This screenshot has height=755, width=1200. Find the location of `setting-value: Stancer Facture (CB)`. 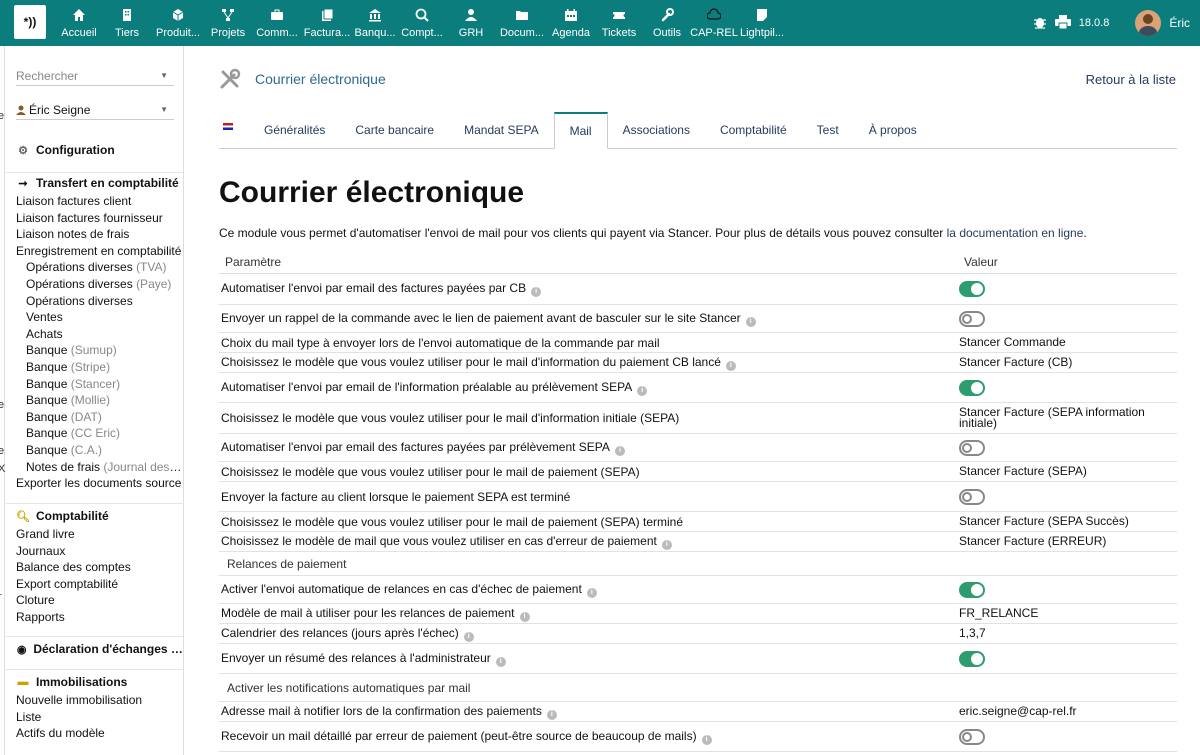

setting-value: Stancer Facture (CB) is located at coordinates (1015, 362).